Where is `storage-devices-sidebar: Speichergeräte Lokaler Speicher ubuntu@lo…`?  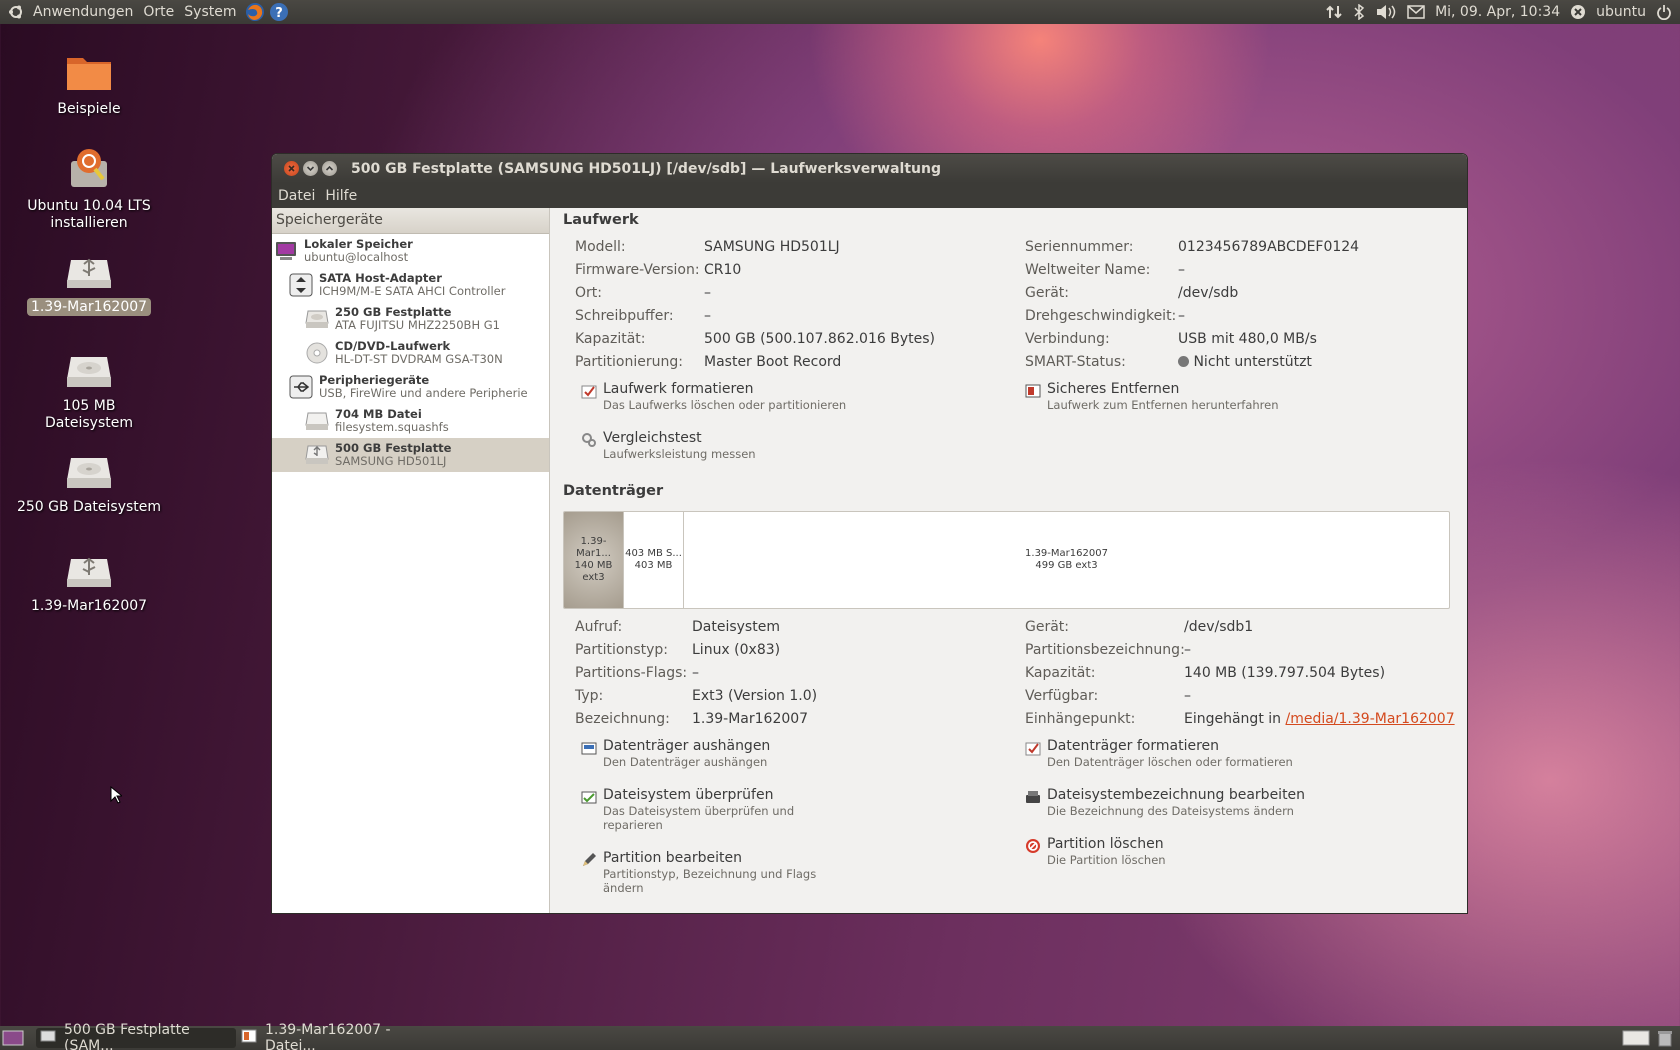
storage-devices-sidebar: Speichergeräte Lokaler Speicher ubuntu@lo… is located at coordinates (411, 560).